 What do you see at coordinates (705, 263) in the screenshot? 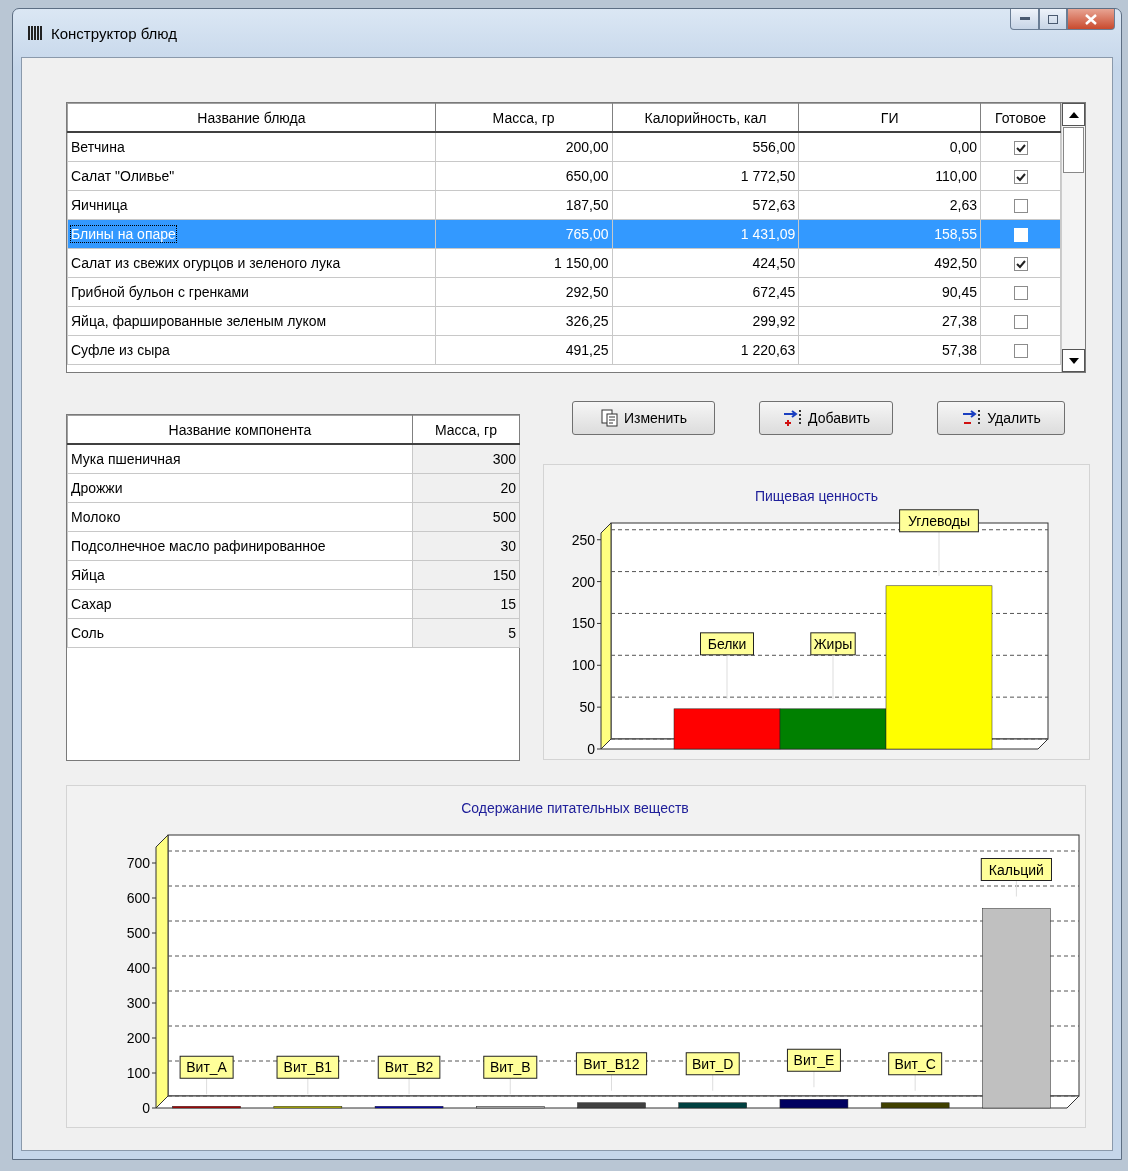
I see `table-cell: 424,50` at bounding box center [705, 263].